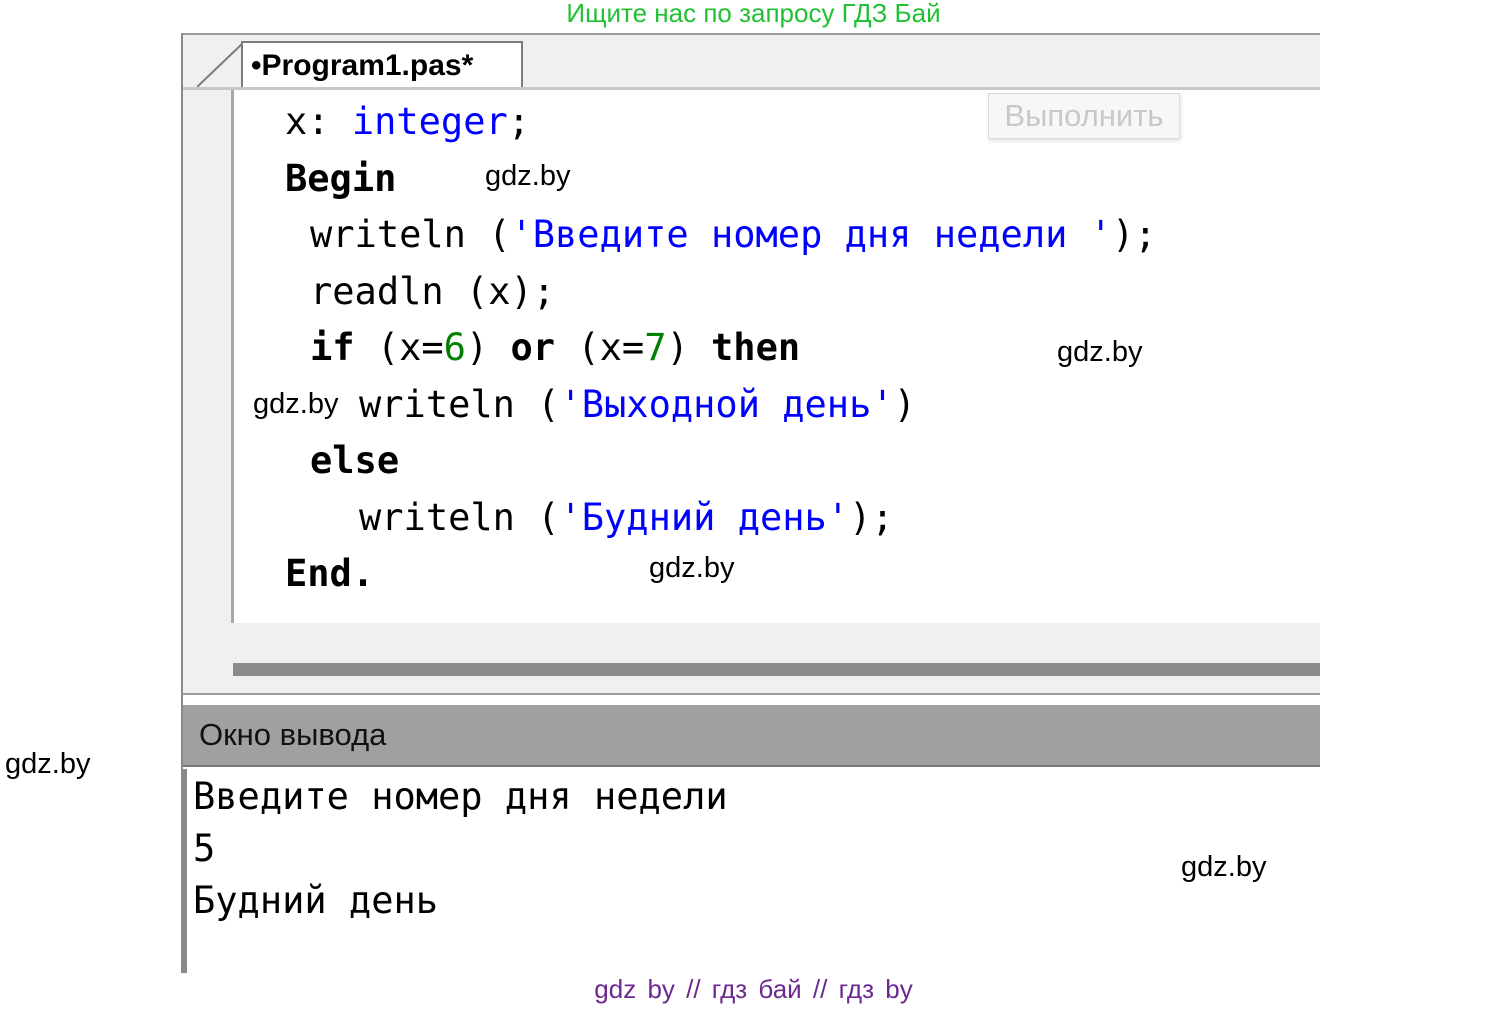  I want to click on code-line-3: writeln ('Введите номер дня недели ');, so click(733, 234).